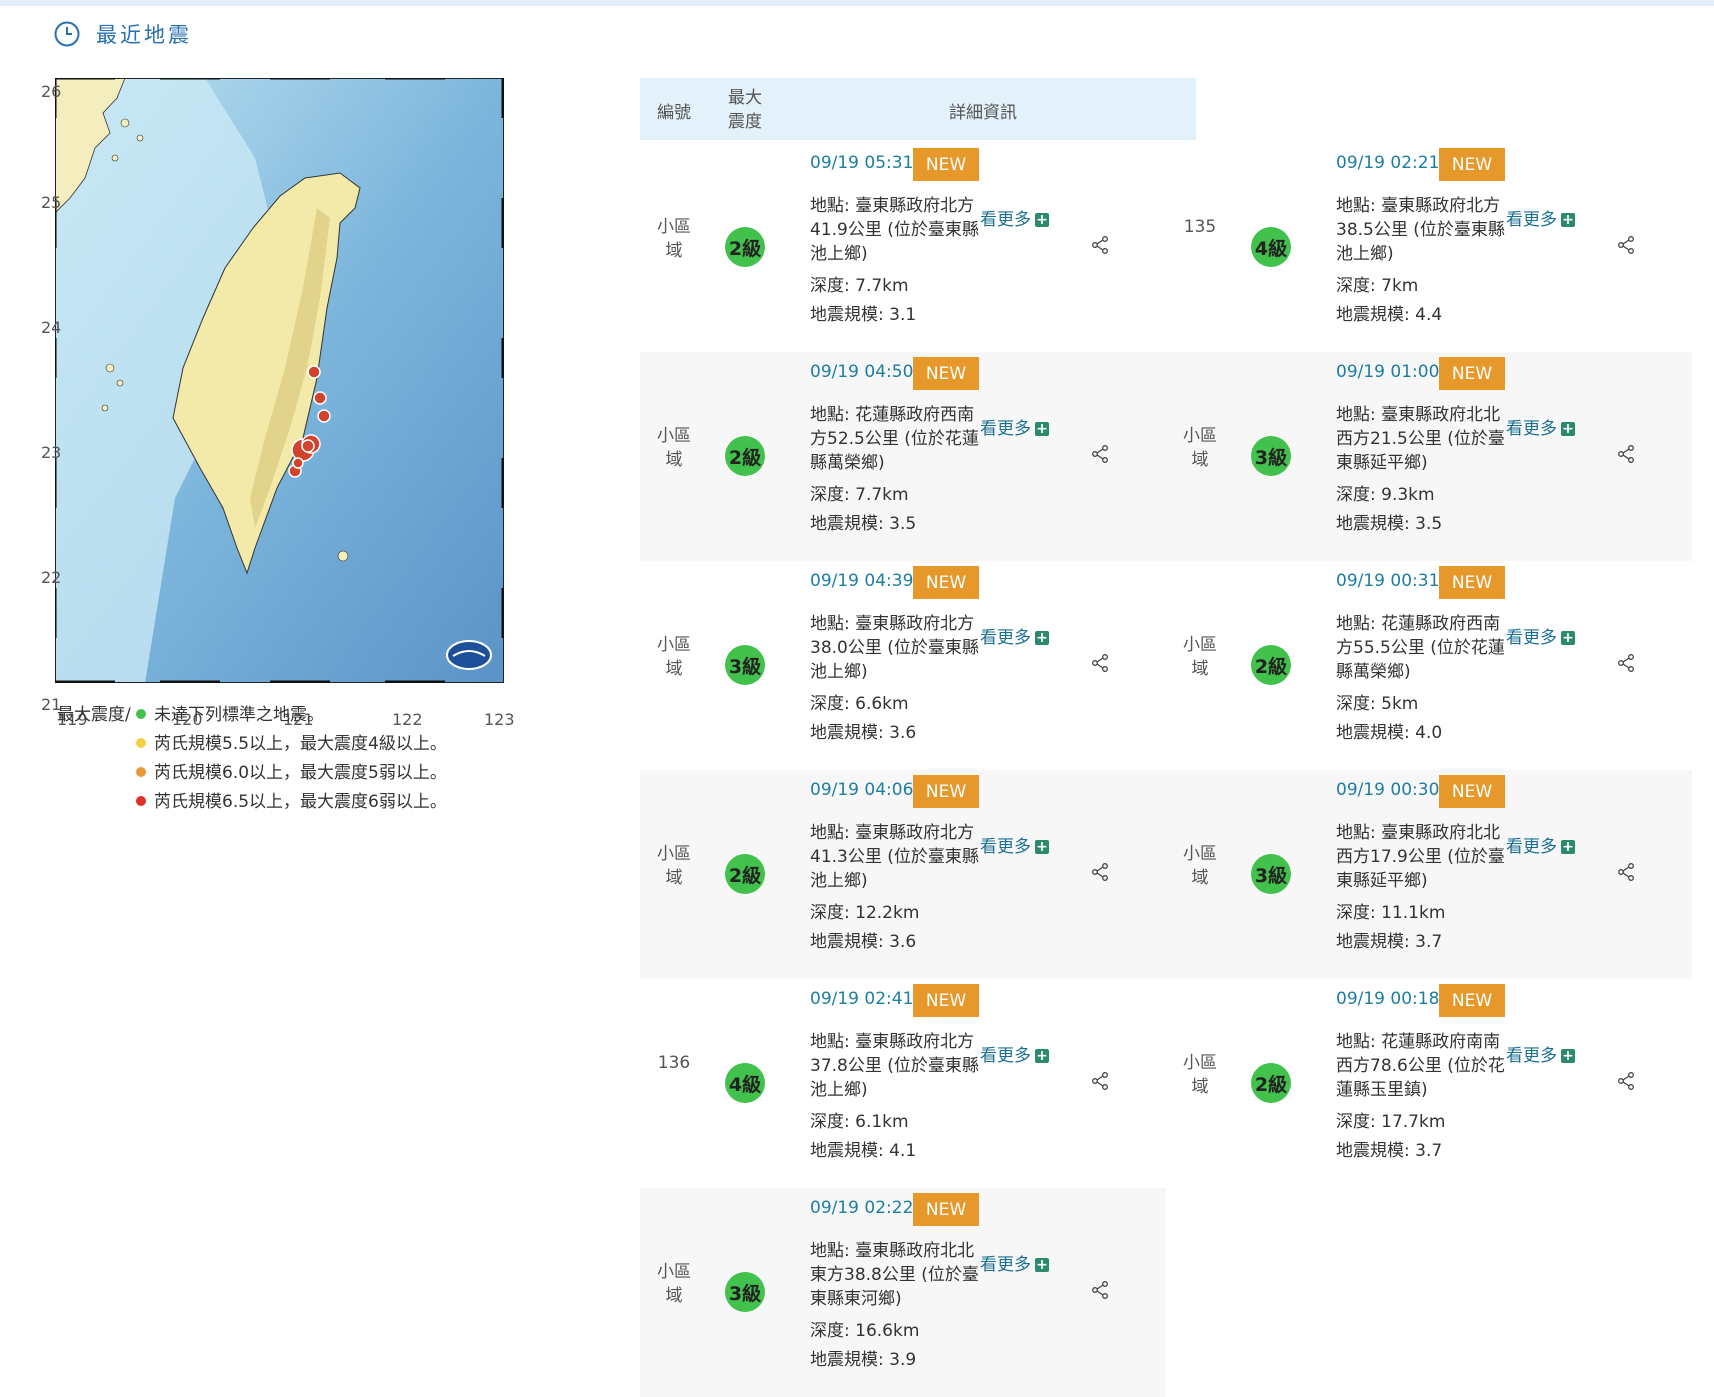  What do you see at coordinates (1388, 581) in the screenshot?
I see `quake-time: 09/19 00:31` at bounding box center [1388, 581].